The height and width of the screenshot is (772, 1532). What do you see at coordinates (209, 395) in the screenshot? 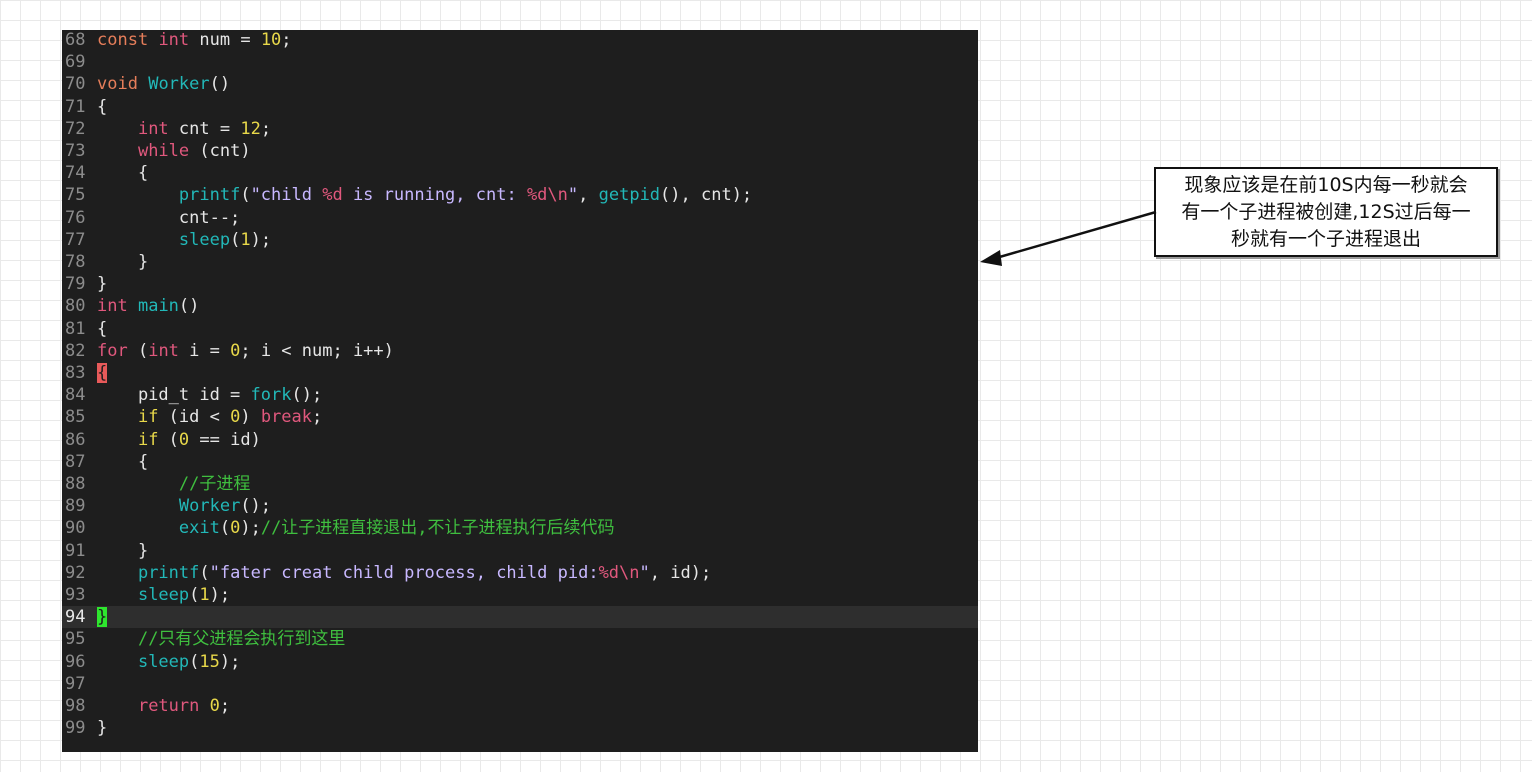
I see `line-code: pid_t id = fork();` at bounding box center [209, 395].